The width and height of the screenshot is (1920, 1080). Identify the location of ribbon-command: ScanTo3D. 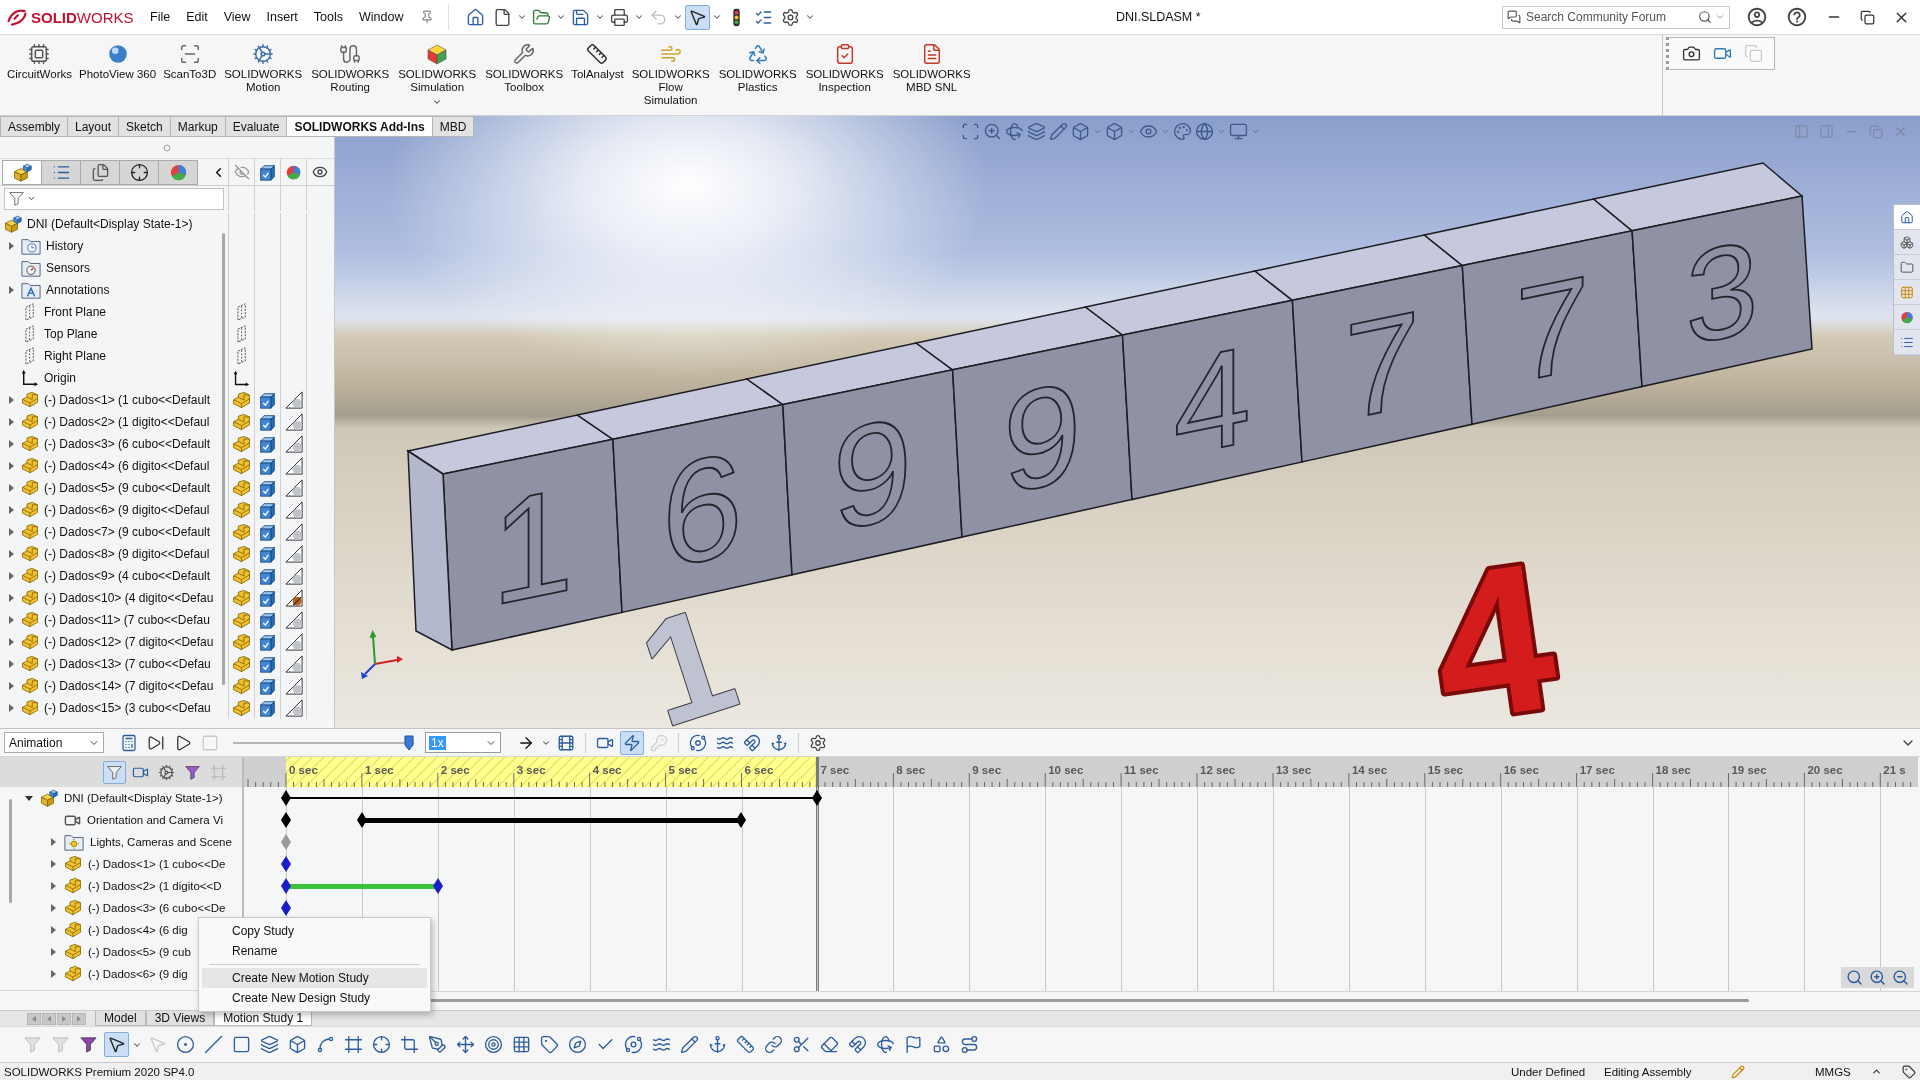
(190, 62).